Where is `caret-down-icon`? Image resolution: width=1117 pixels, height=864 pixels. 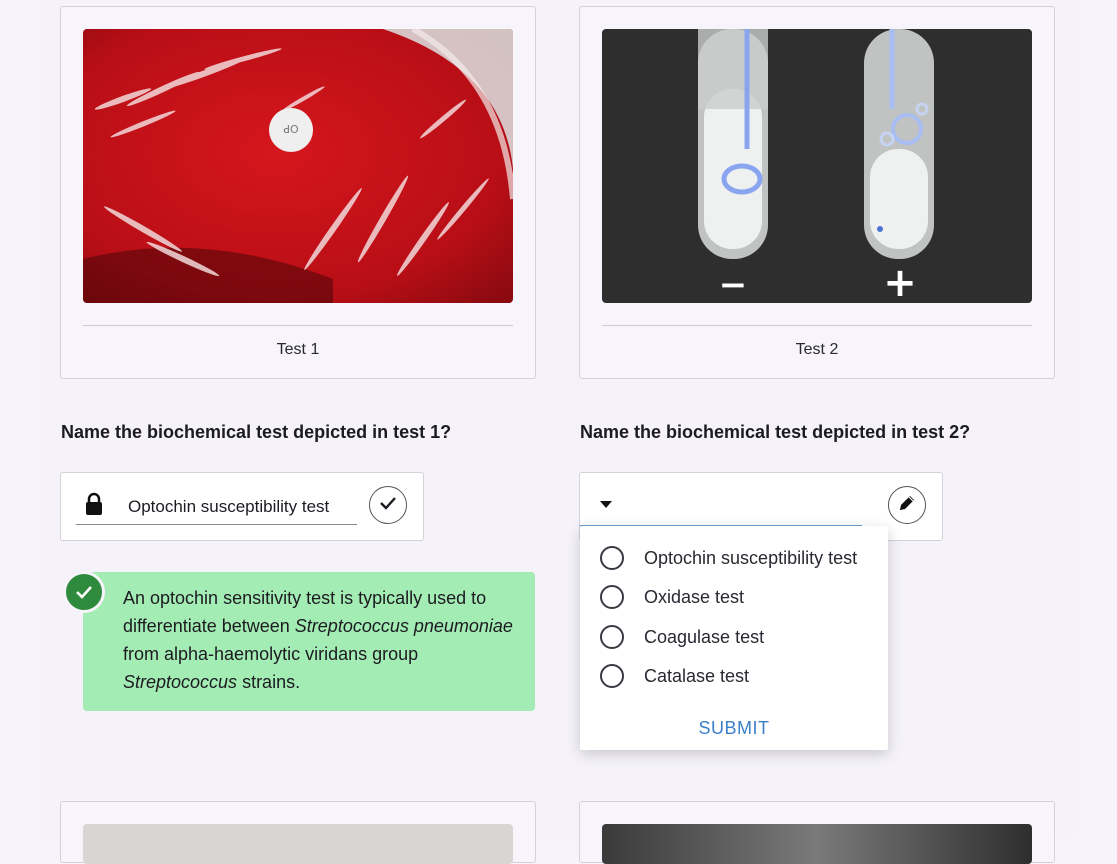
caret-down-icon is located at coordinates (606, 504).